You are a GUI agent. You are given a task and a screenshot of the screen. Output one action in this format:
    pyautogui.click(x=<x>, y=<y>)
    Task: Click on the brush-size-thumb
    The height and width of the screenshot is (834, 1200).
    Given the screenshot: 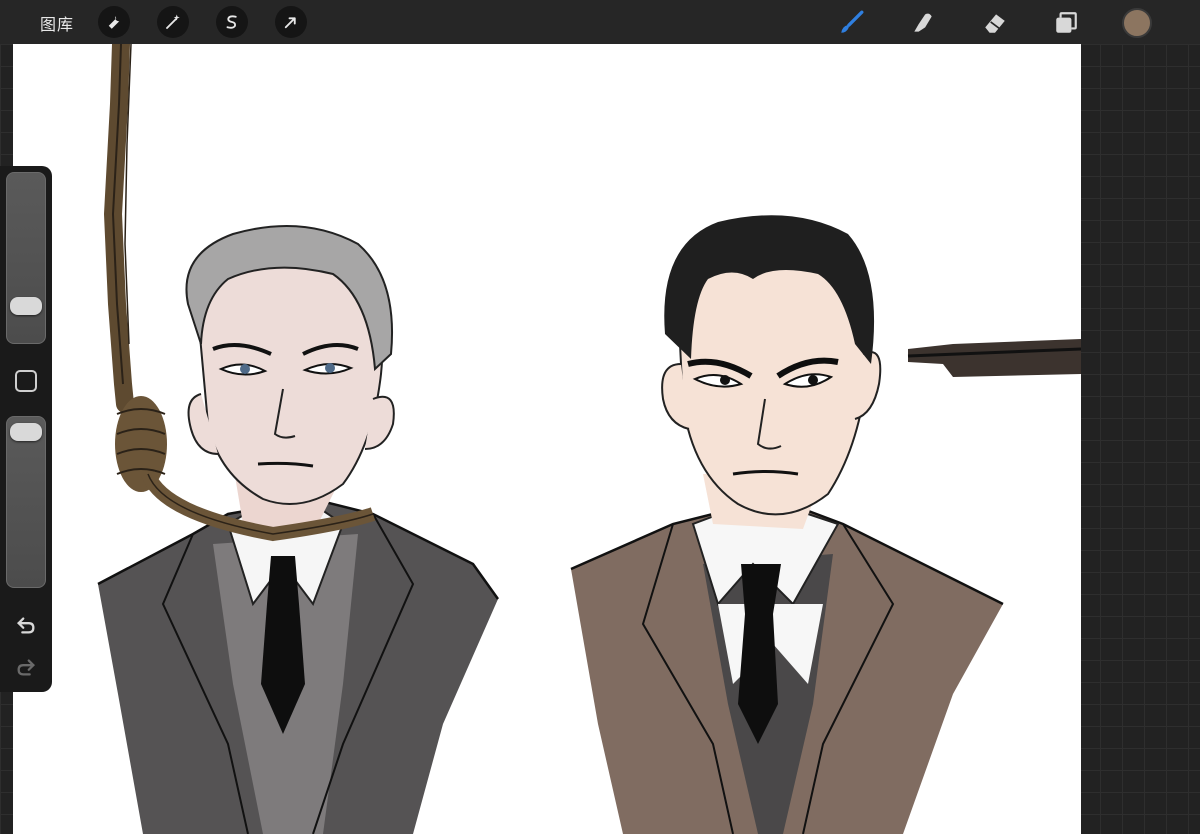 What is the action you would take?
    pyautogui.click(x=26, y=306)
    